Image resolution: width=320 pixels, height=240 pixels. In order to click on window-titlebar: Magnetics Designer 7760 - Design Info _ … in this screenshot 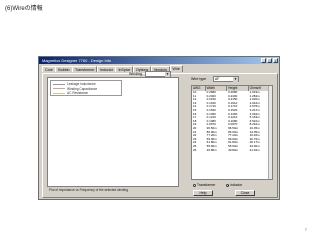, I will do `click(159, 60)`.